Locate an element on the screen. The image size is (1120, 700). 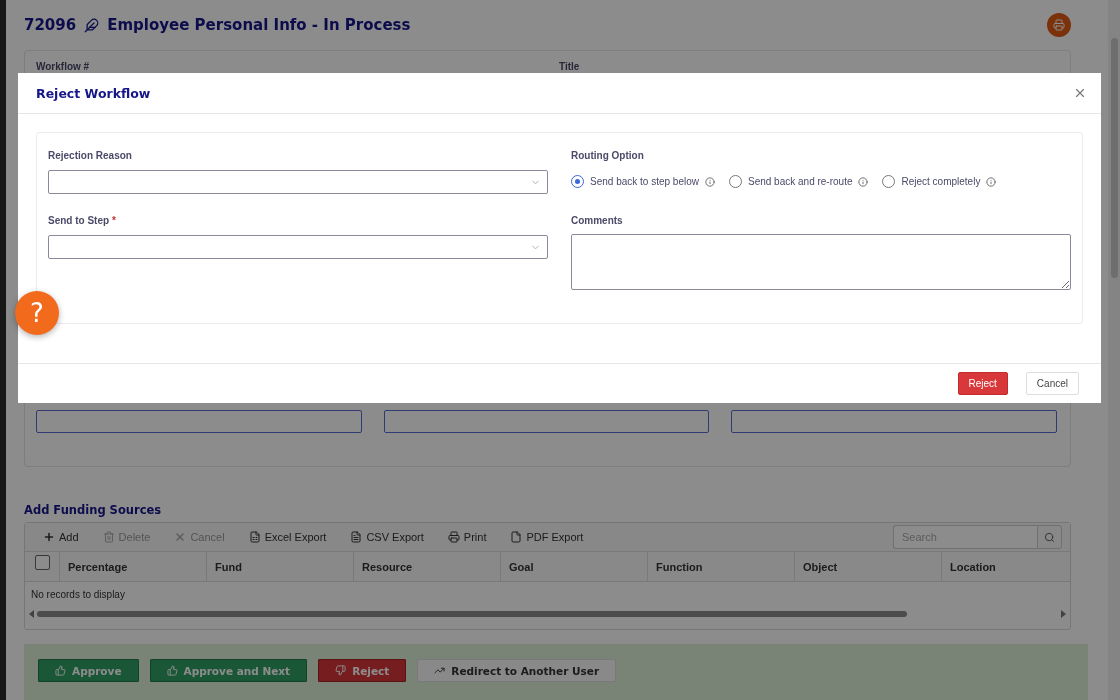
dialog-button: Reject is located at coordinates (982, 383).